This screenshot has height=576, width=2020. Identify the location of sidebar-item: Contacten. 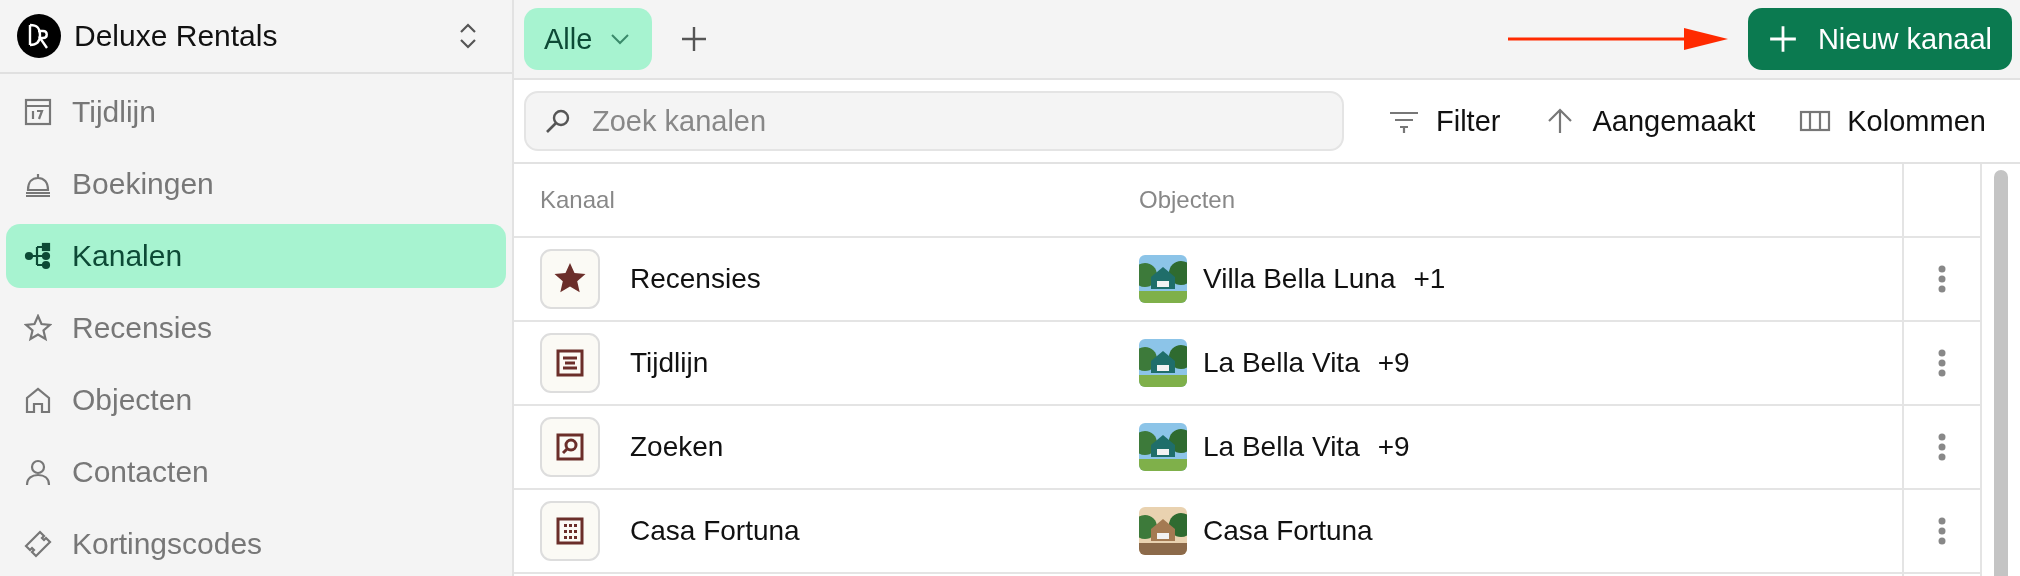
(256, 472).